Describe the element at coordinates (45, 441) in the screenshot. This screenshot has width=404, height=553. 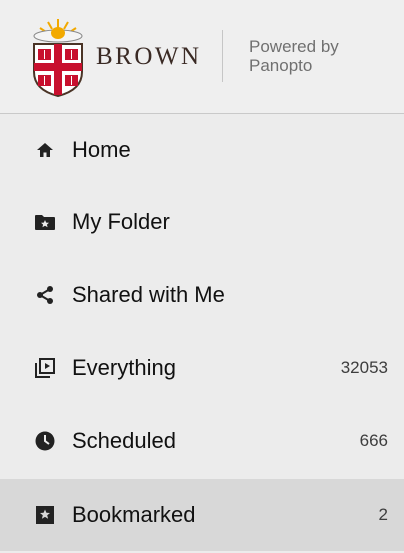
I see `clock-icon` at that location.